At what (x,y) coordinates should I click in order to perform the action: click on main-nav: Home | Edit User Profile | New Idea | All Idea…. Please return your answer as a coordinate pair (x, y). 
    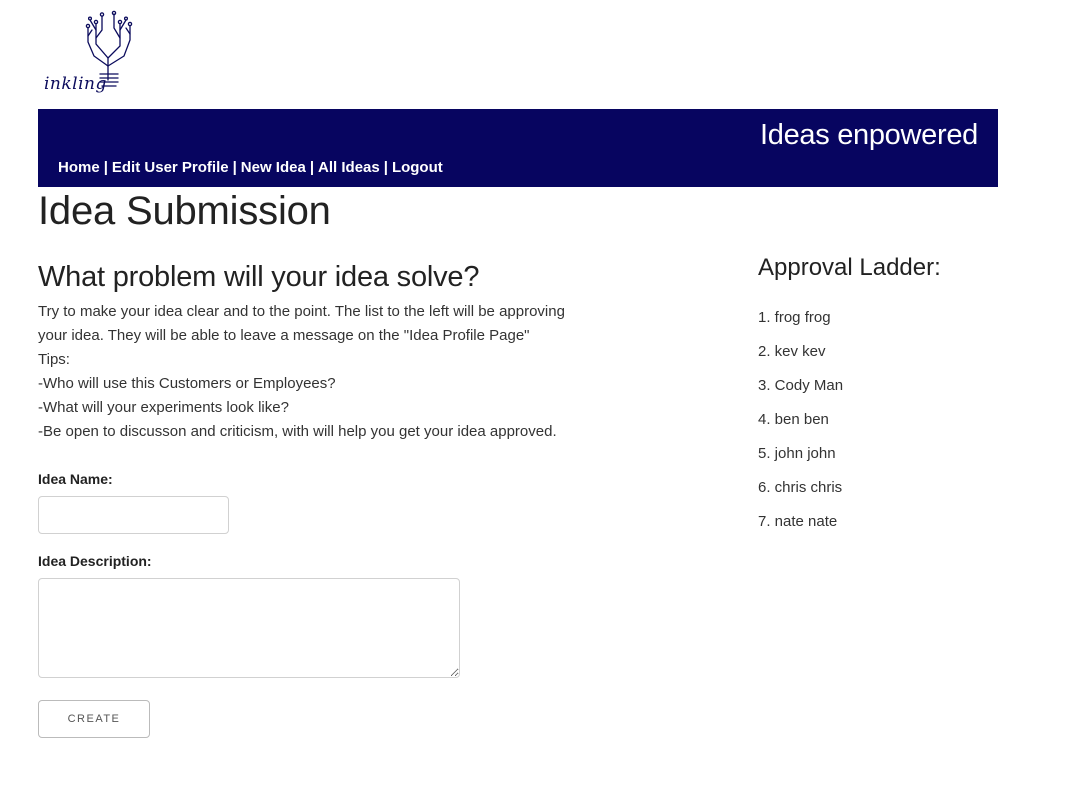
    Looking at the image, I should click on (250, 167).